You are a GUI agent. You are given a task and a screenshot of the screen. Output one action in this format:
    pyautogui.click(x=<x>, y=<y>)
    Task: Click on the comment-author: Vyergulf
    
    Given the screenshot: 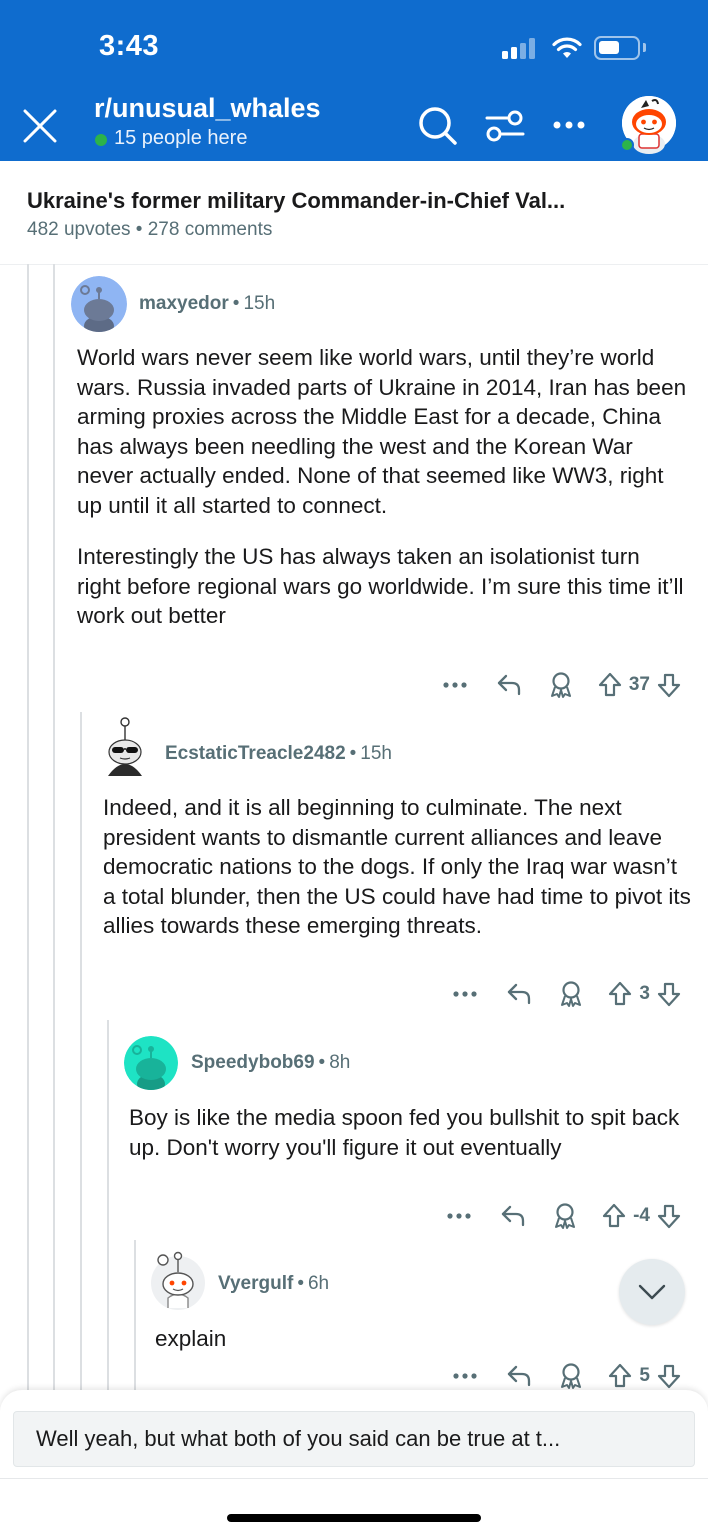 What is the action you would take?
    pyautogui.click(x=255, y=1283)
    